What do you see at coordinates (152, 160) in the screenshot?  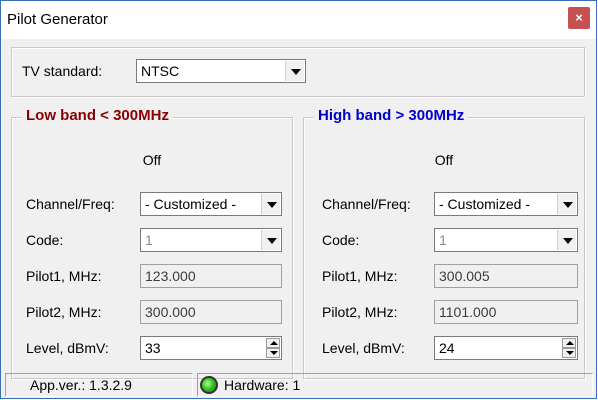 I see `low-band-status: Off` at bounding box center [152, 160].